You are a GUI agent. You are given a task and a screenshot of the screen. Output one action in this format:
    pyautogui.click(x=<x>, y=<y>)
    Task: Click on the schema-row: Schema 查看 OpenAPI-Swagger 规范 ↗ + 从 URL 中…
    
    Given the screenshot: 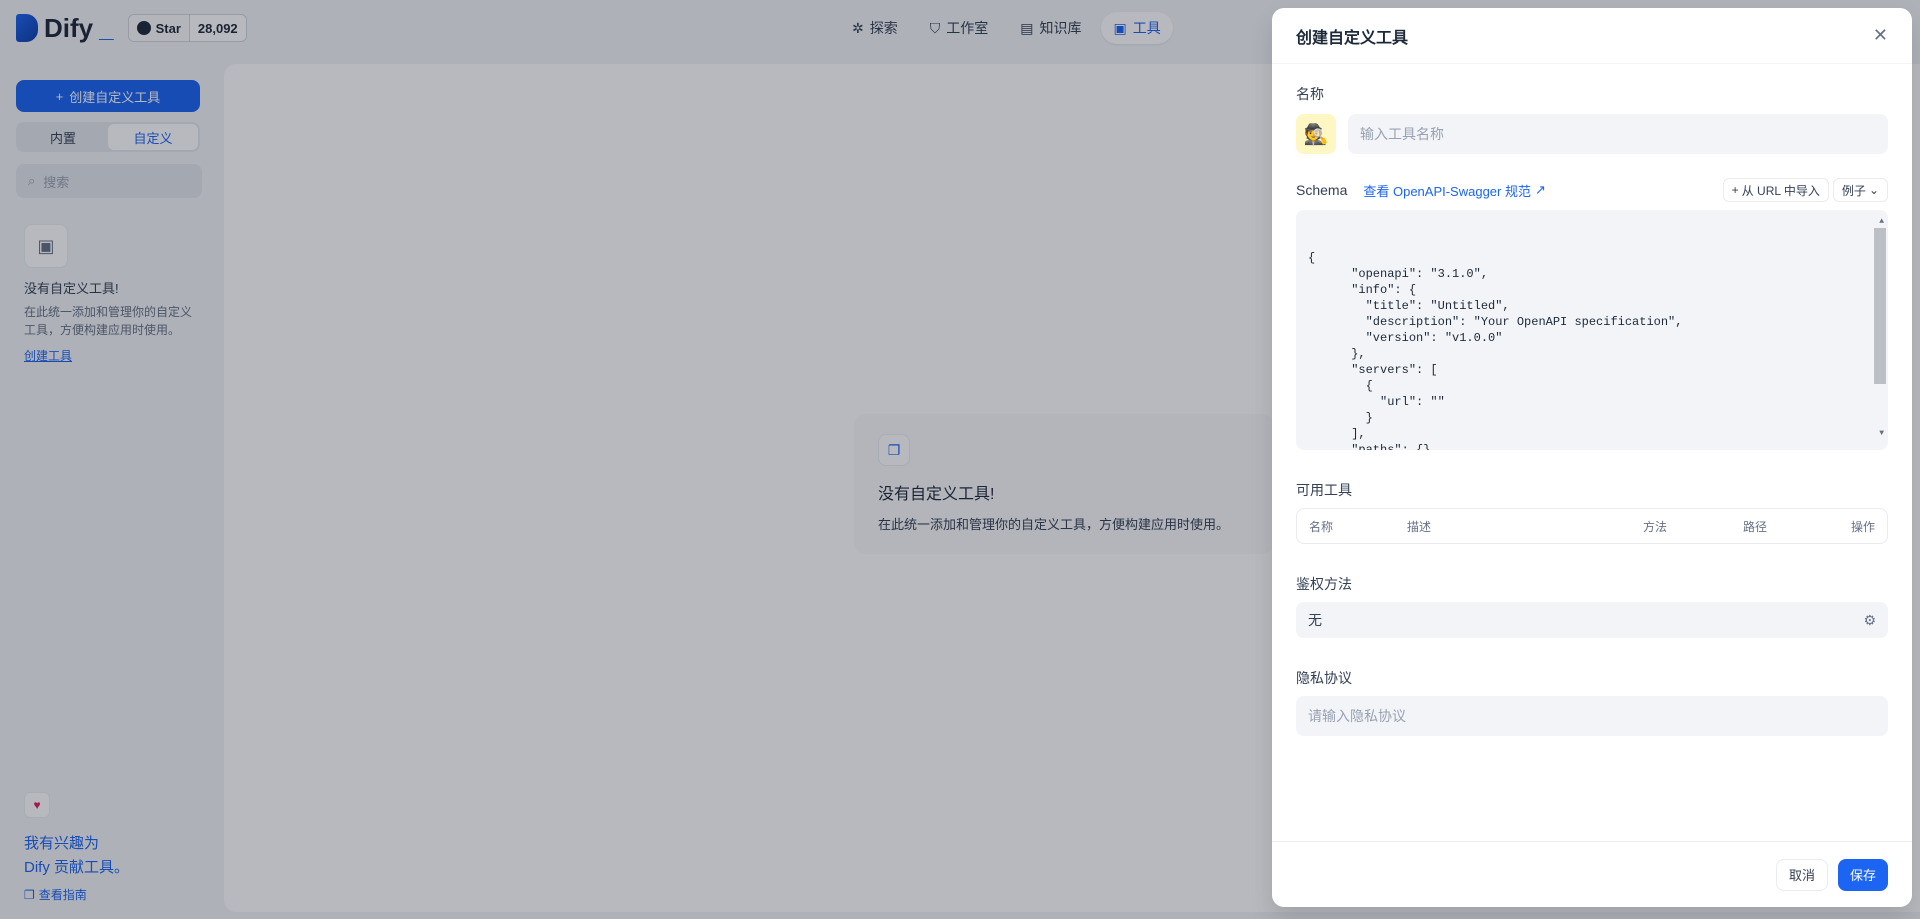 What is the action you would take?
    pyautogui.click(x=1592, y=190)
    